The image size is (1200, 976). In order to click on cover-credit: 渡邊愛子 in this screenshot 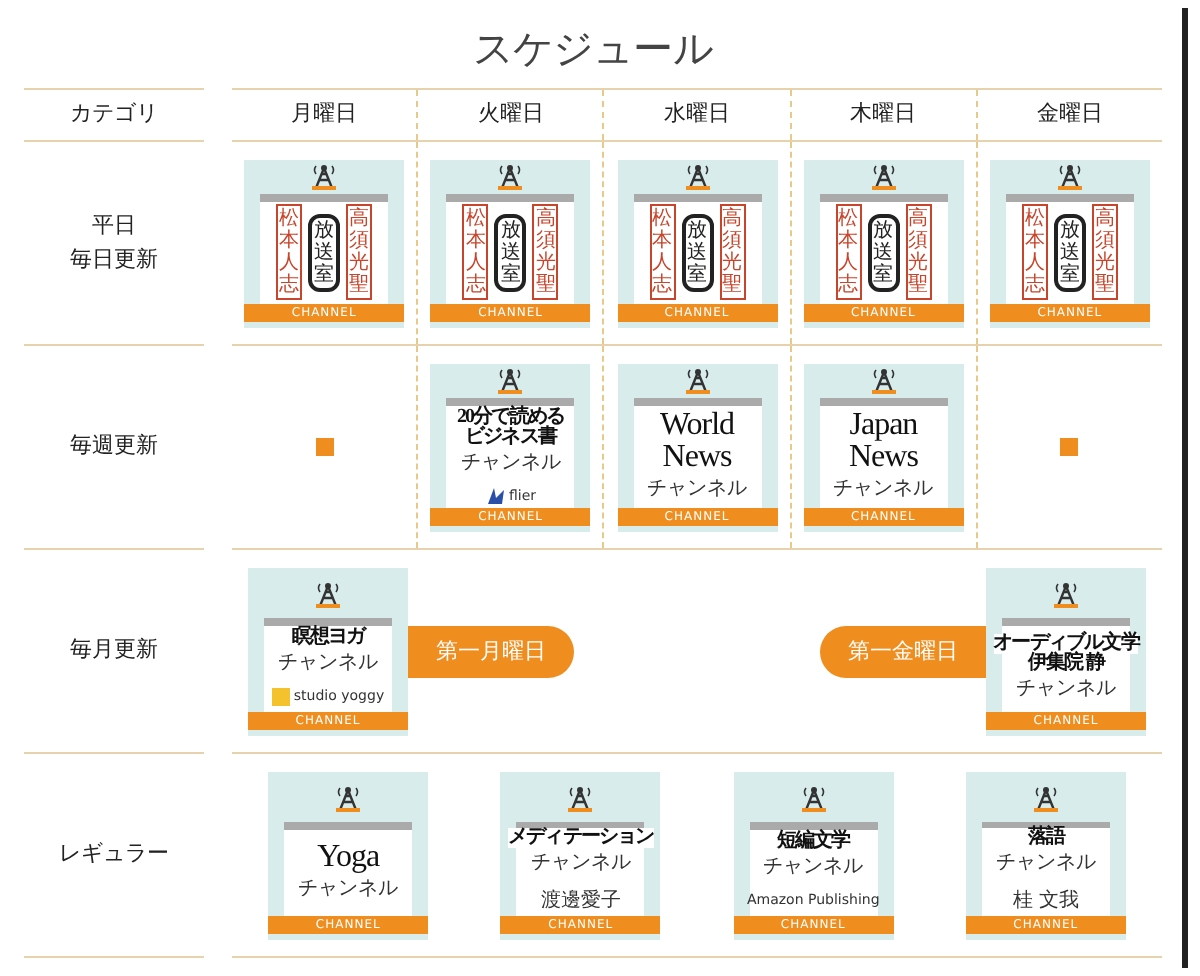, I will do `click(580, 901)`.